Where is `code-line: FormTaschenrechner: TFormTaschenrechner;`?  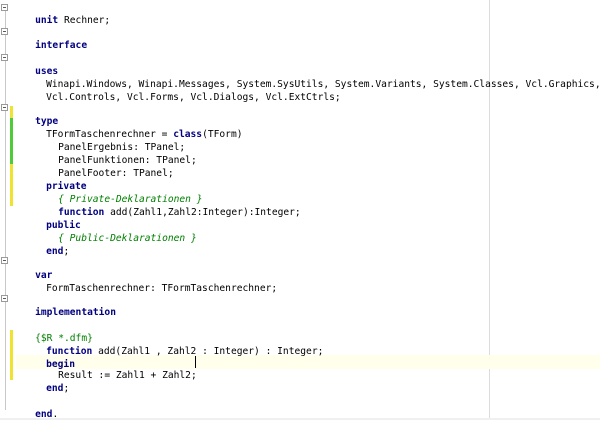 code-line: FormTaschenrechner: TFormTaschenrechner; is located at coordinates (150, 281).